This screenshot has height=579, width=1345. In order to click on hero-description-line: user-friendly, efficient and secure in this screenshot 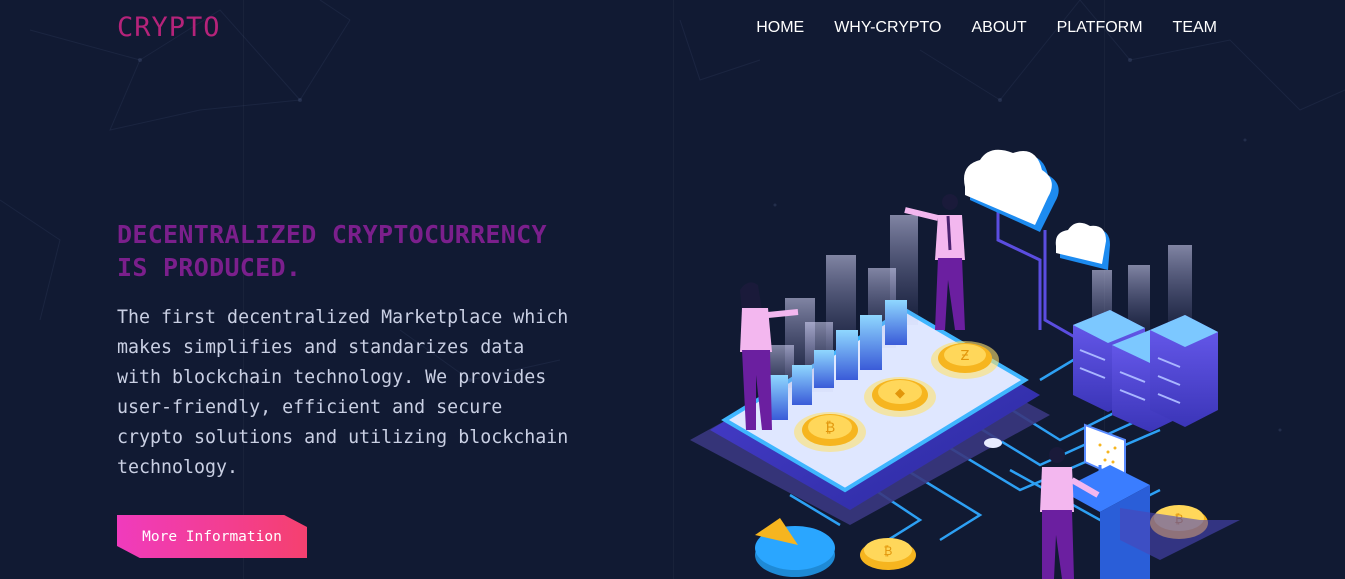, I will do `click(310, 407)`.